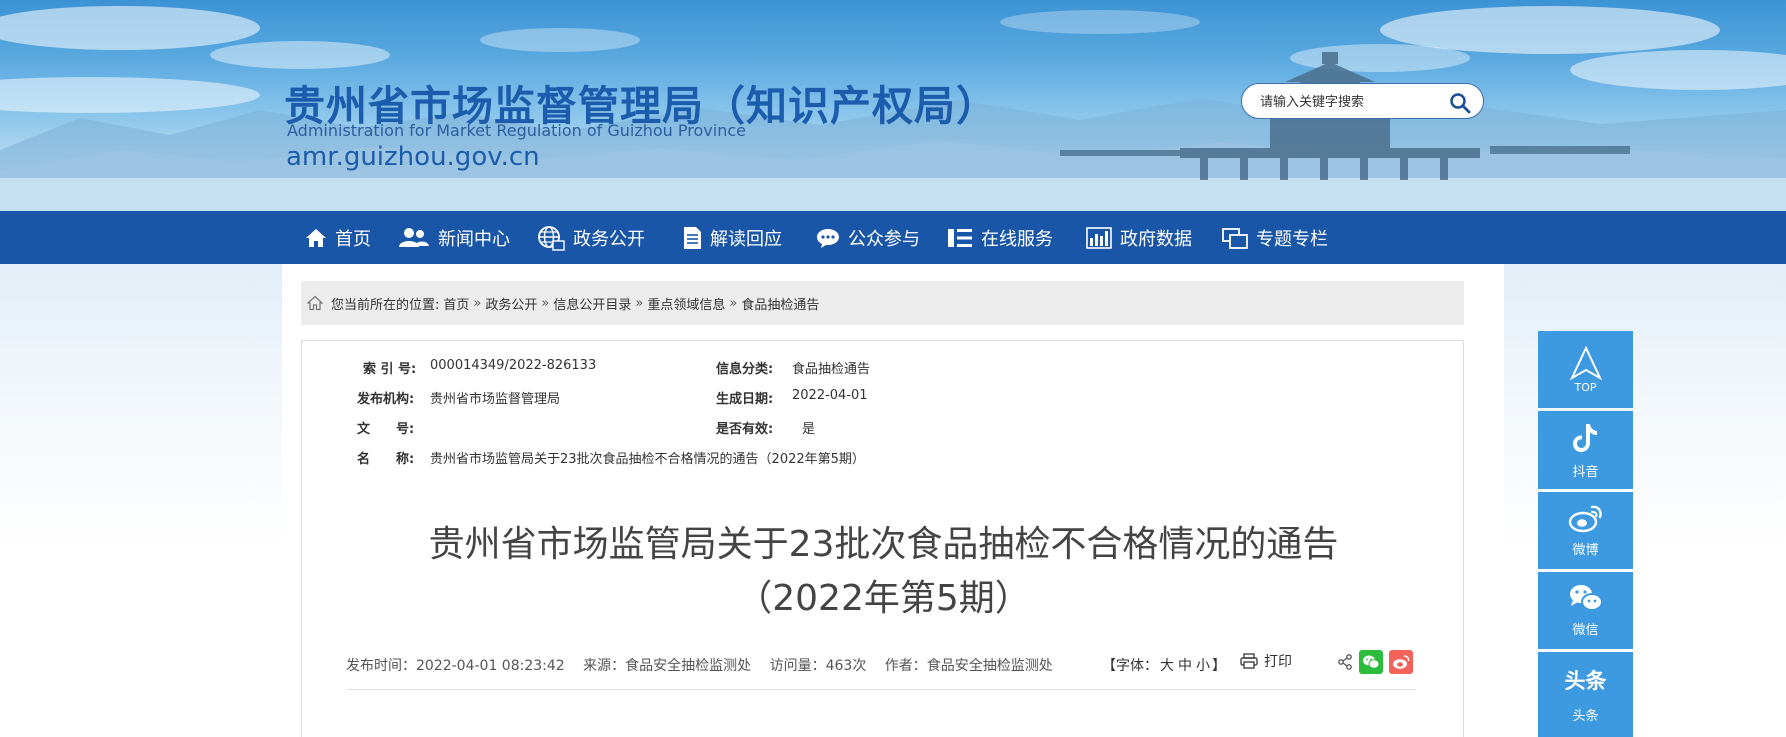 This screenshot has height=737, width=1786. I want to click on article-source: 来源：食品安全抽检监测处, so click(667, 666).